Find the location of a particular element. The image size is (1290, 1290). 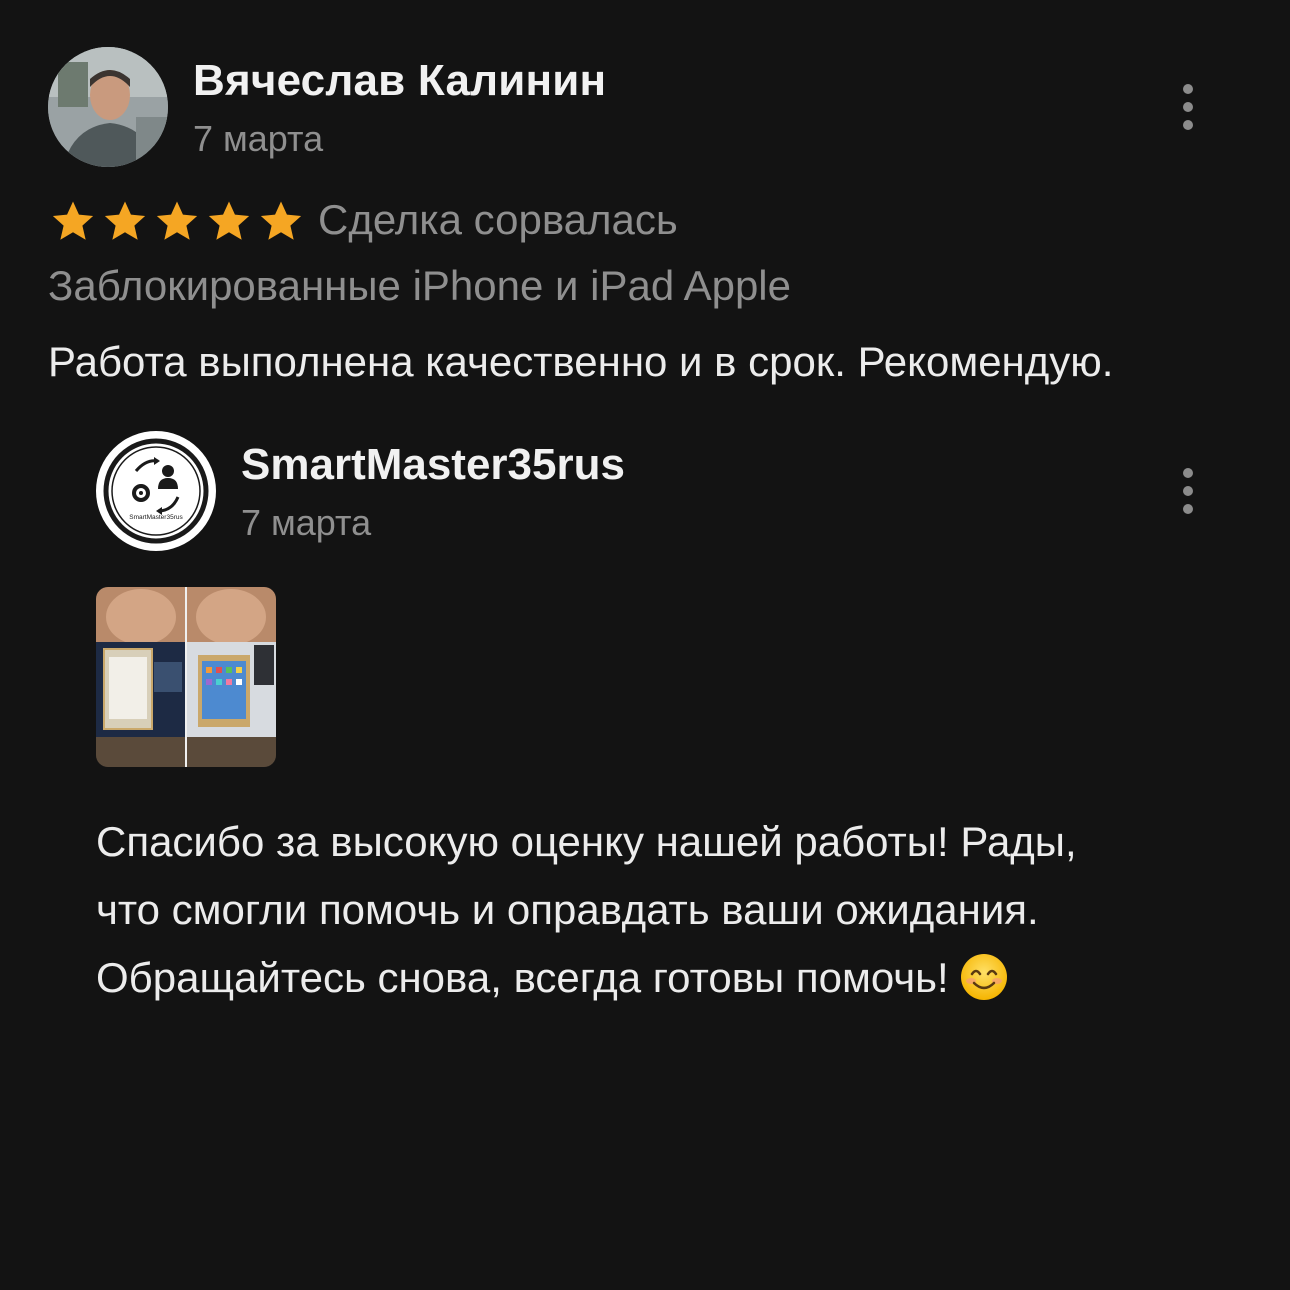

deal-status: Сделка сорвалась is located at coordinates (498, 219).